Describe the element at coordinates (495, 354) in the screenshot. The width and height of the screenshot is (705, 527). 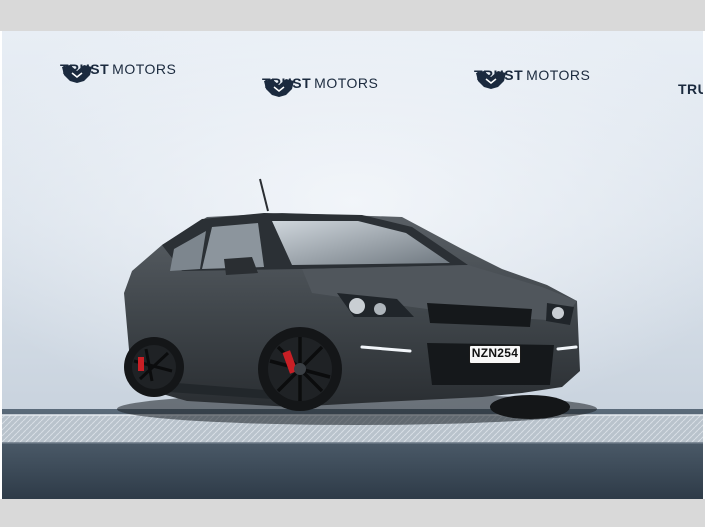
I see `license-plate: NZN254` at that location.